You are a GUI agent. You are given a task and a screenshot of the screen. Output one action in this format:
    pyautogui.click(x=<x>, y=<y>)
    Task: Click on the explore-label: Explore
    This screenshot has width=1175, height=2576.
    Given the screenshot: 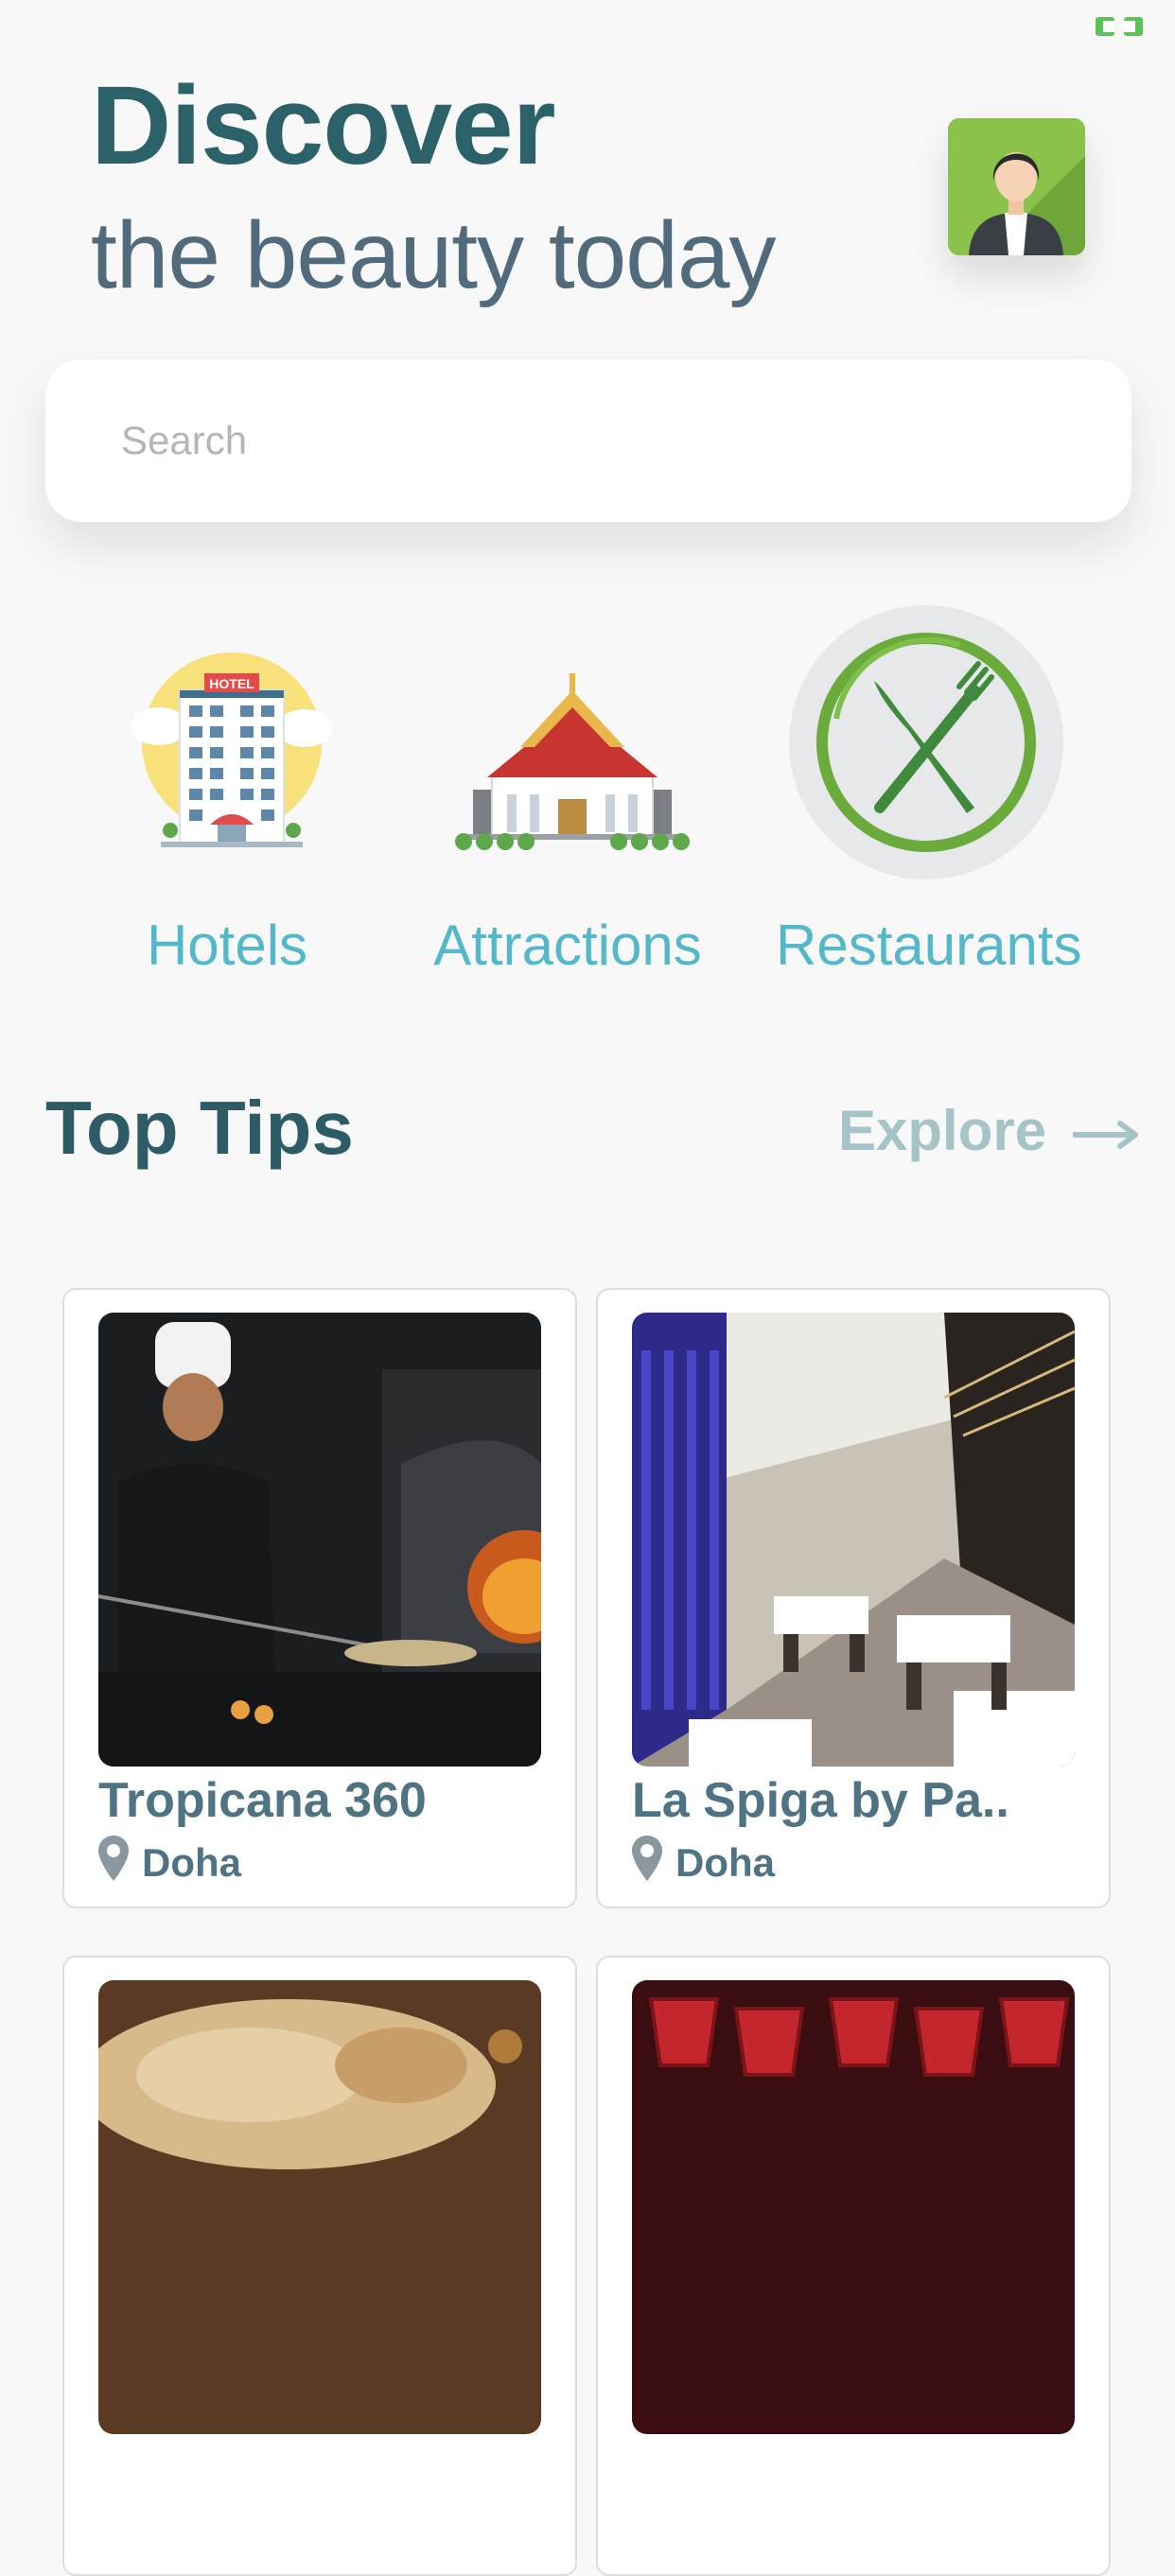 What is the action you would take?
    pyautogui.click(x=942, y=1130)
    